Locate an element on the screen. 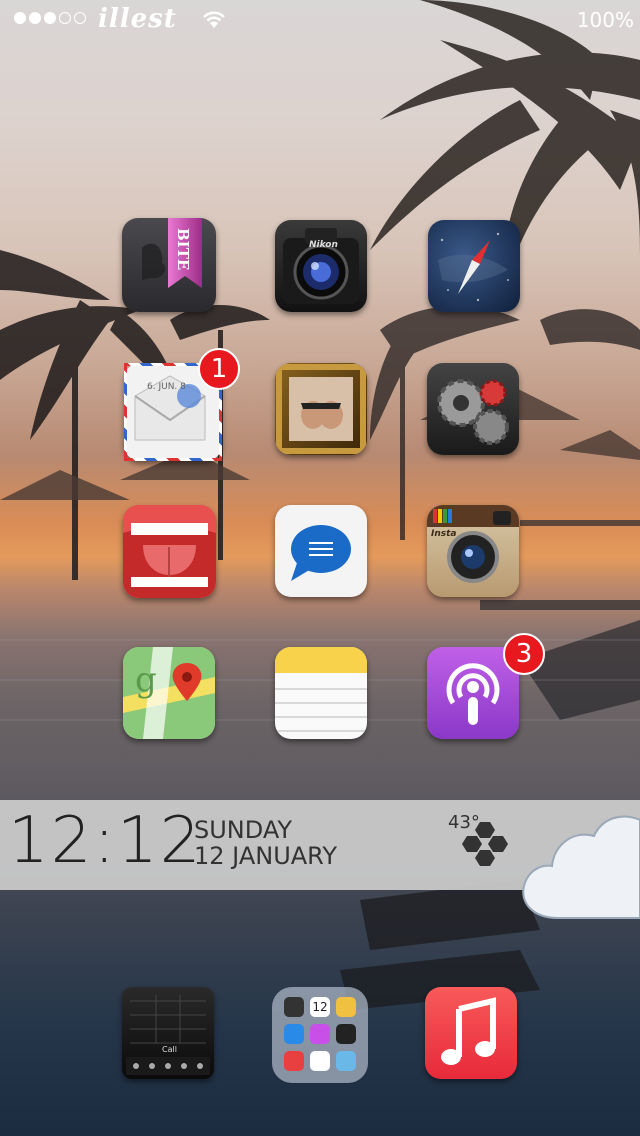 Image resolution: width=640 pixels, height=1136 pixels. compass-icon is located at coordinates (473, 267).